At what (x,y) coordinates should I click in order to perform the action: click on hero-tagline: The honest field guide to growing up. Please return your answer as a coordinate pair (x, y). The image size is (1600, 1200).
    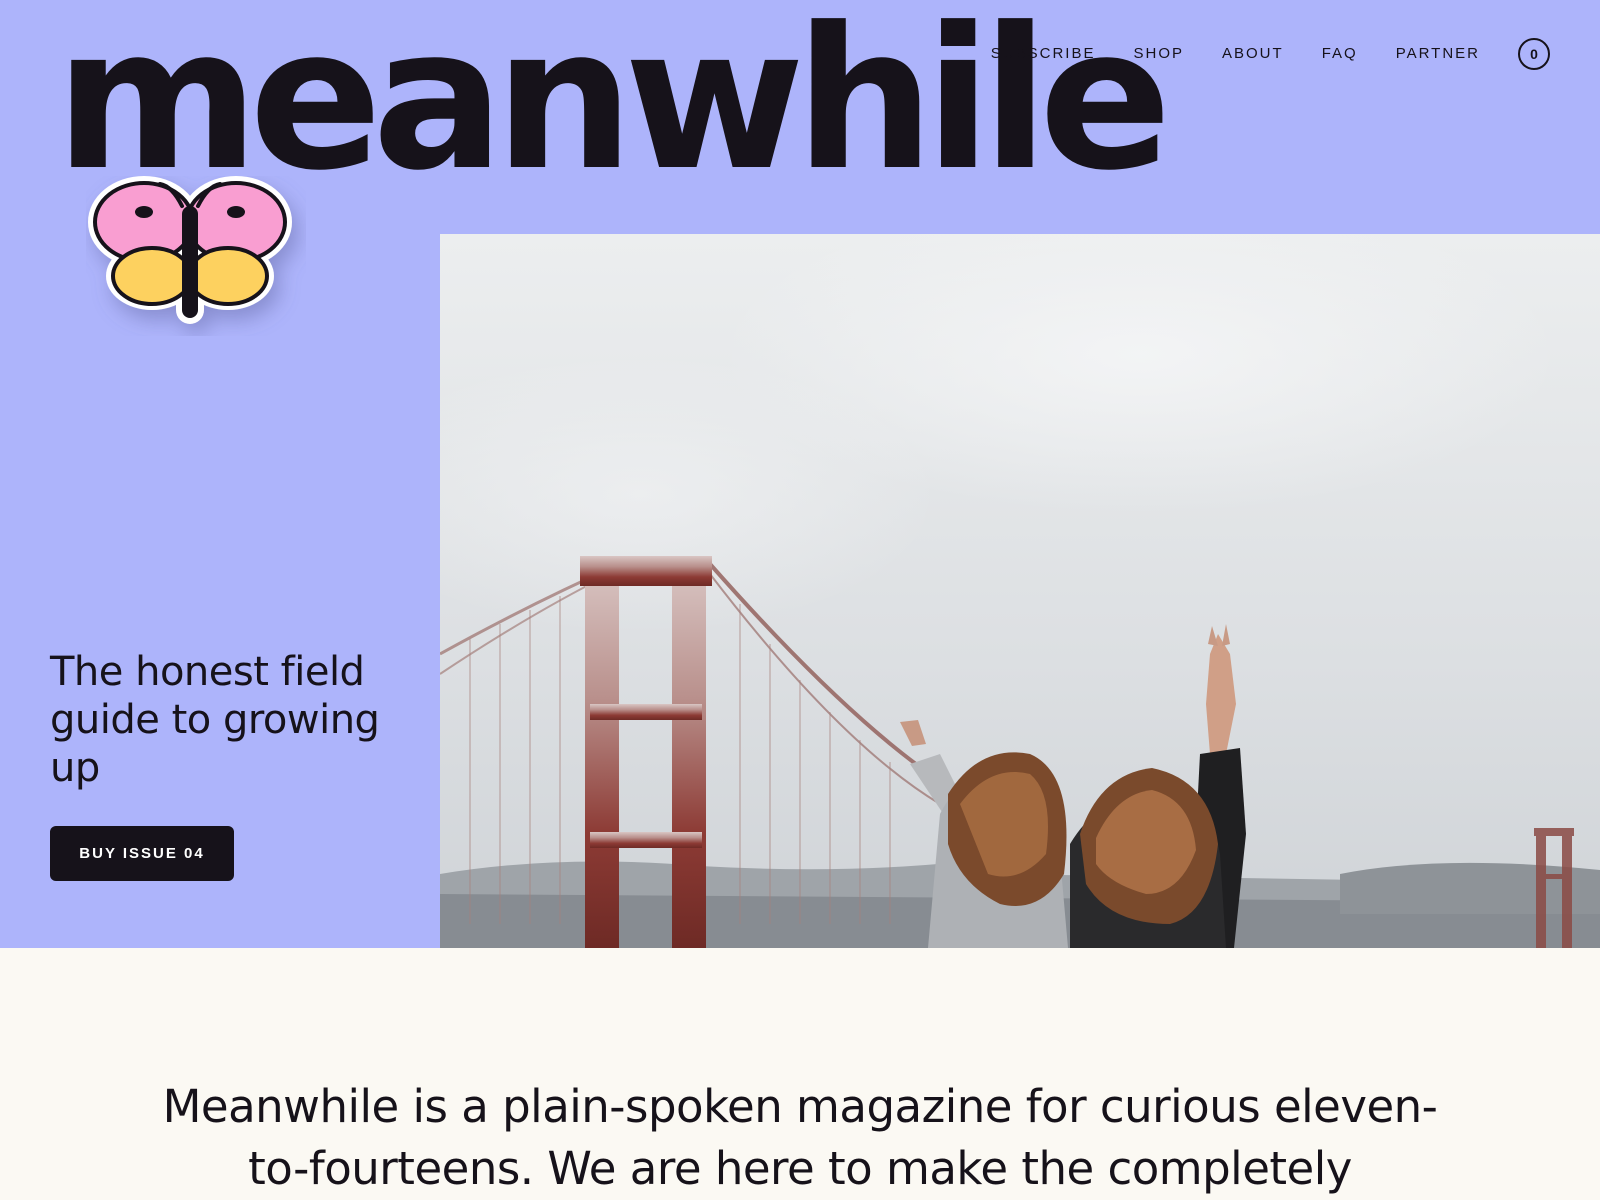
    Looking at the image, I should click on (215, 720).